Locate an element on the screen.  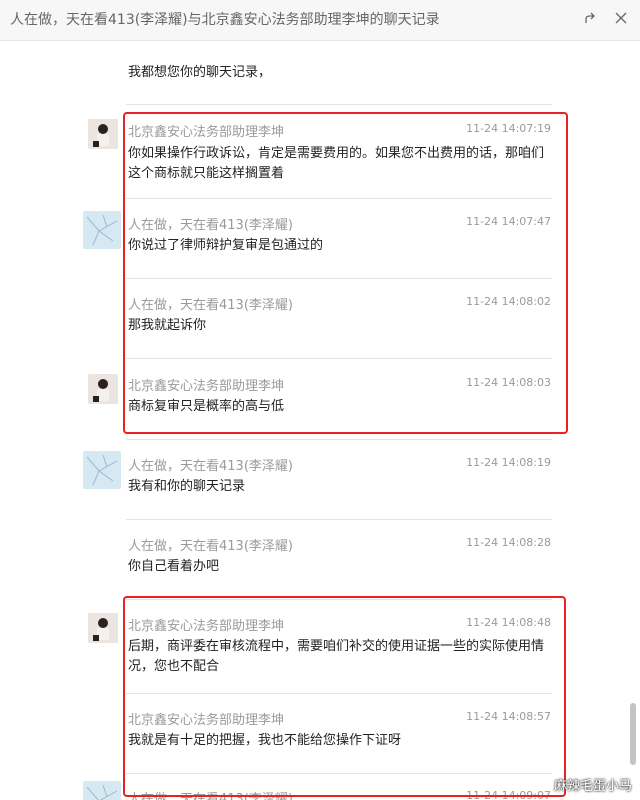
message-time: 11-24 14:08:19 is located at coordinates (508, 462).